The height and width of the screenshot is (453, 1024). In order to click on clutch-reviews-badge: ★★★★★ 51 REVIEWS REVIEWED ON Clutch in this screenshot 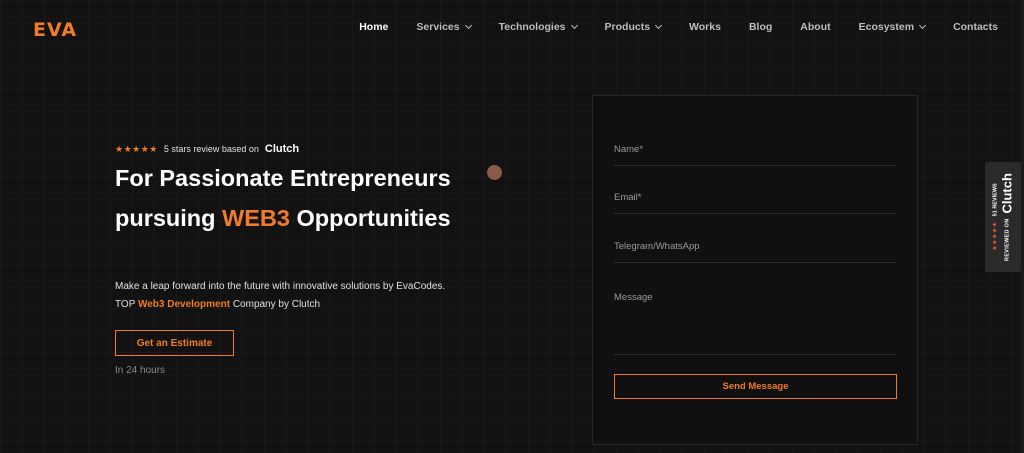, I will do `click(1003, 217)`.